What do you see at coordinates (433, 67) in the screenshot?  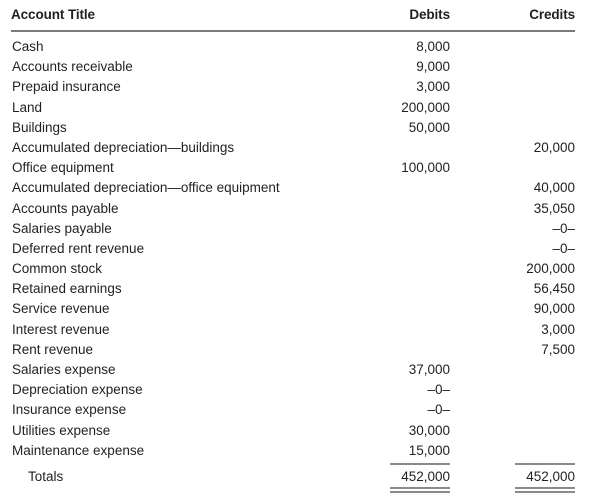 I see `debit-amount: 9,000` at bounding box center [433, 67].